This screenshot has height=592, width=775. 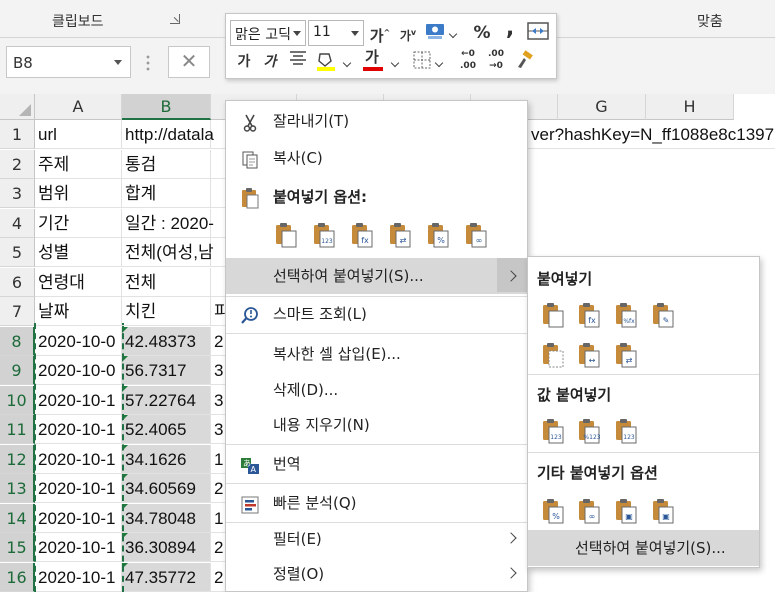 I want to click on menu-smart-lookup: 스마트 조회(L), so click(x=376, y=314).